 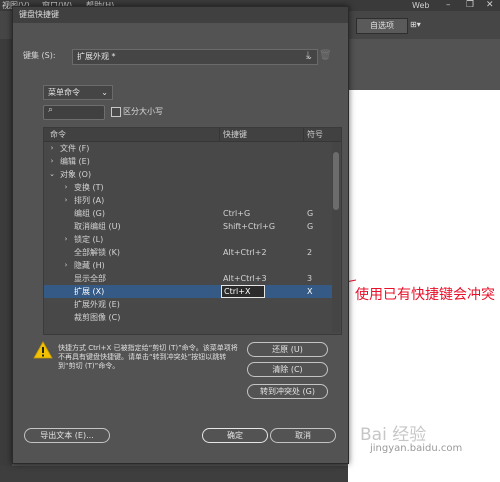 I want to click on symbol-value: 3, so click(x=309, y=278).